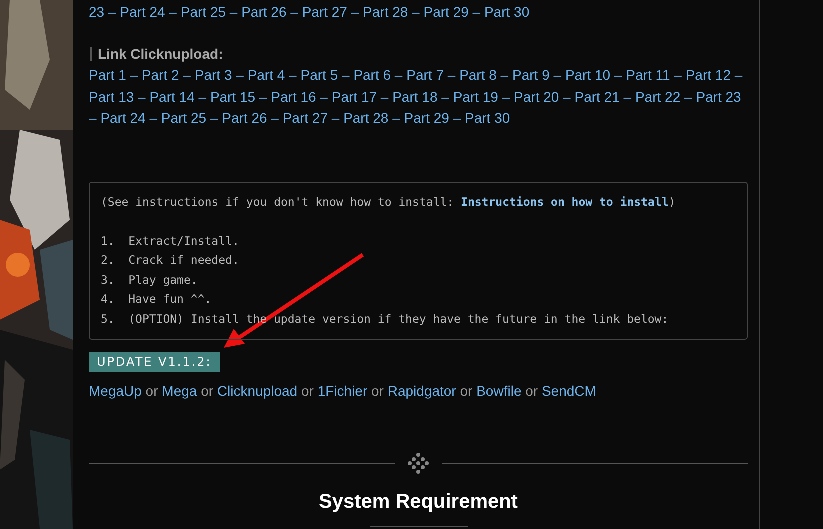 The image size is (823, 529). What do you see at coordinates (569, 390) in the screenshot?
I see `host-link: SendCM` at bounding box center [569, 390].